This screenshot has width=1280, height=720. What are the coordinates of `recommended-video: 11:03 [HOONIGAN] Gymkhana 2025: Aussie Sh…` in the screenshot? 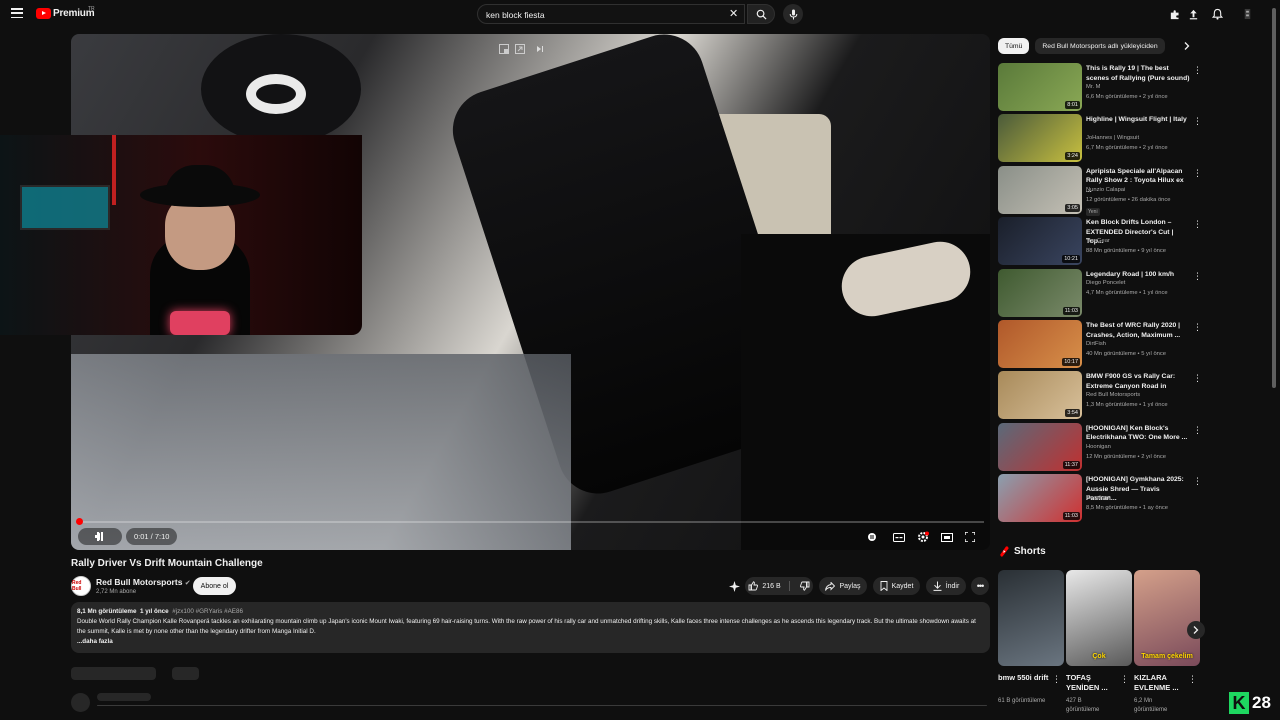 It's located at (1100, 498).